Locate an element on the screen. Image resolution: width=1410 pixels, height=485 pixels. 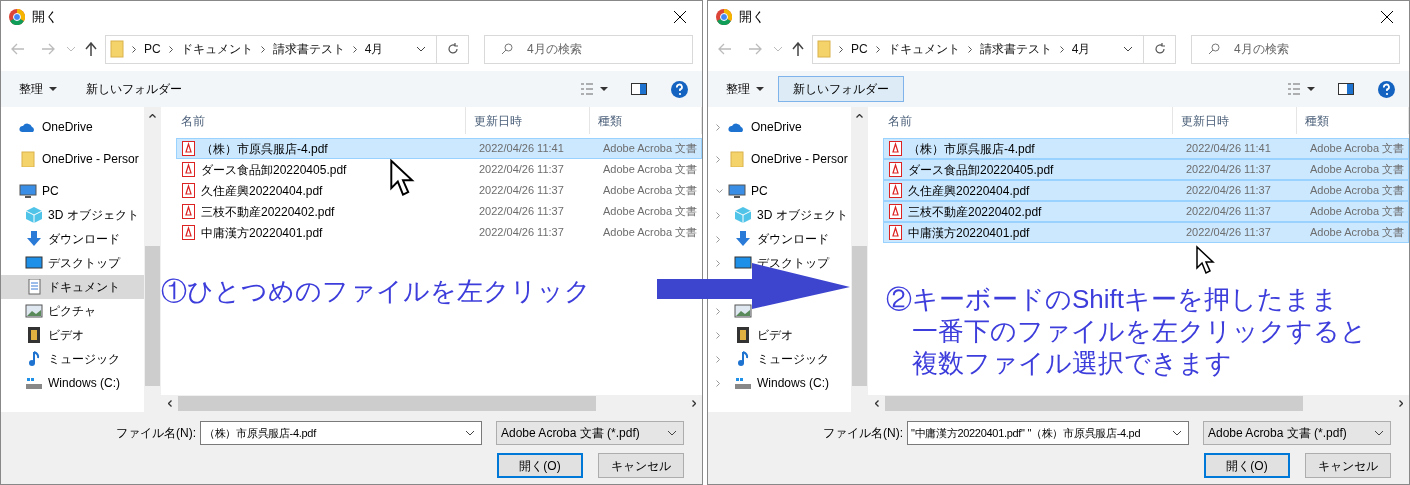
filename-field: "中庸漢方20220401.pdf" "（株）市原呉服店-4.pd is located at coordinates (1048, 433).